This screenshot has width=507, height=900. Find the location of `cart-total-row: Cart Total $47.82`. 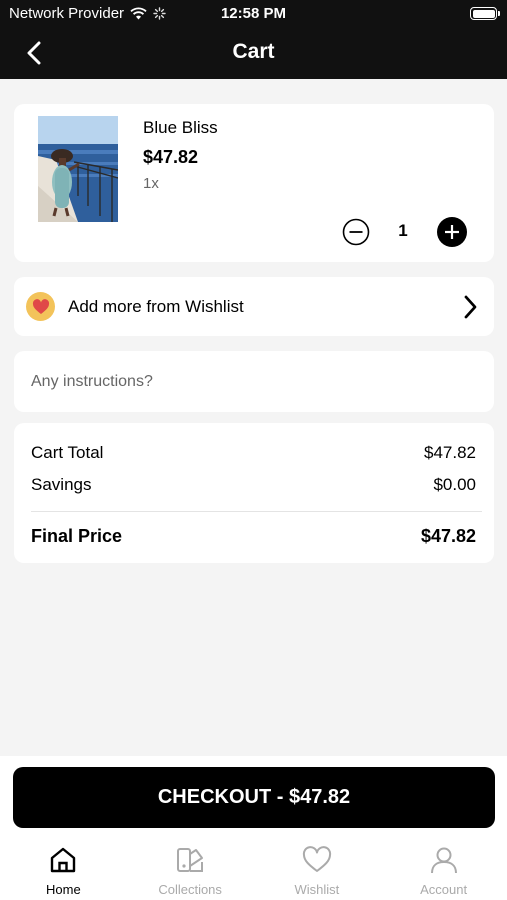

cart-total-row: Cart Total $47.82 is located at coordinates (253, 453).